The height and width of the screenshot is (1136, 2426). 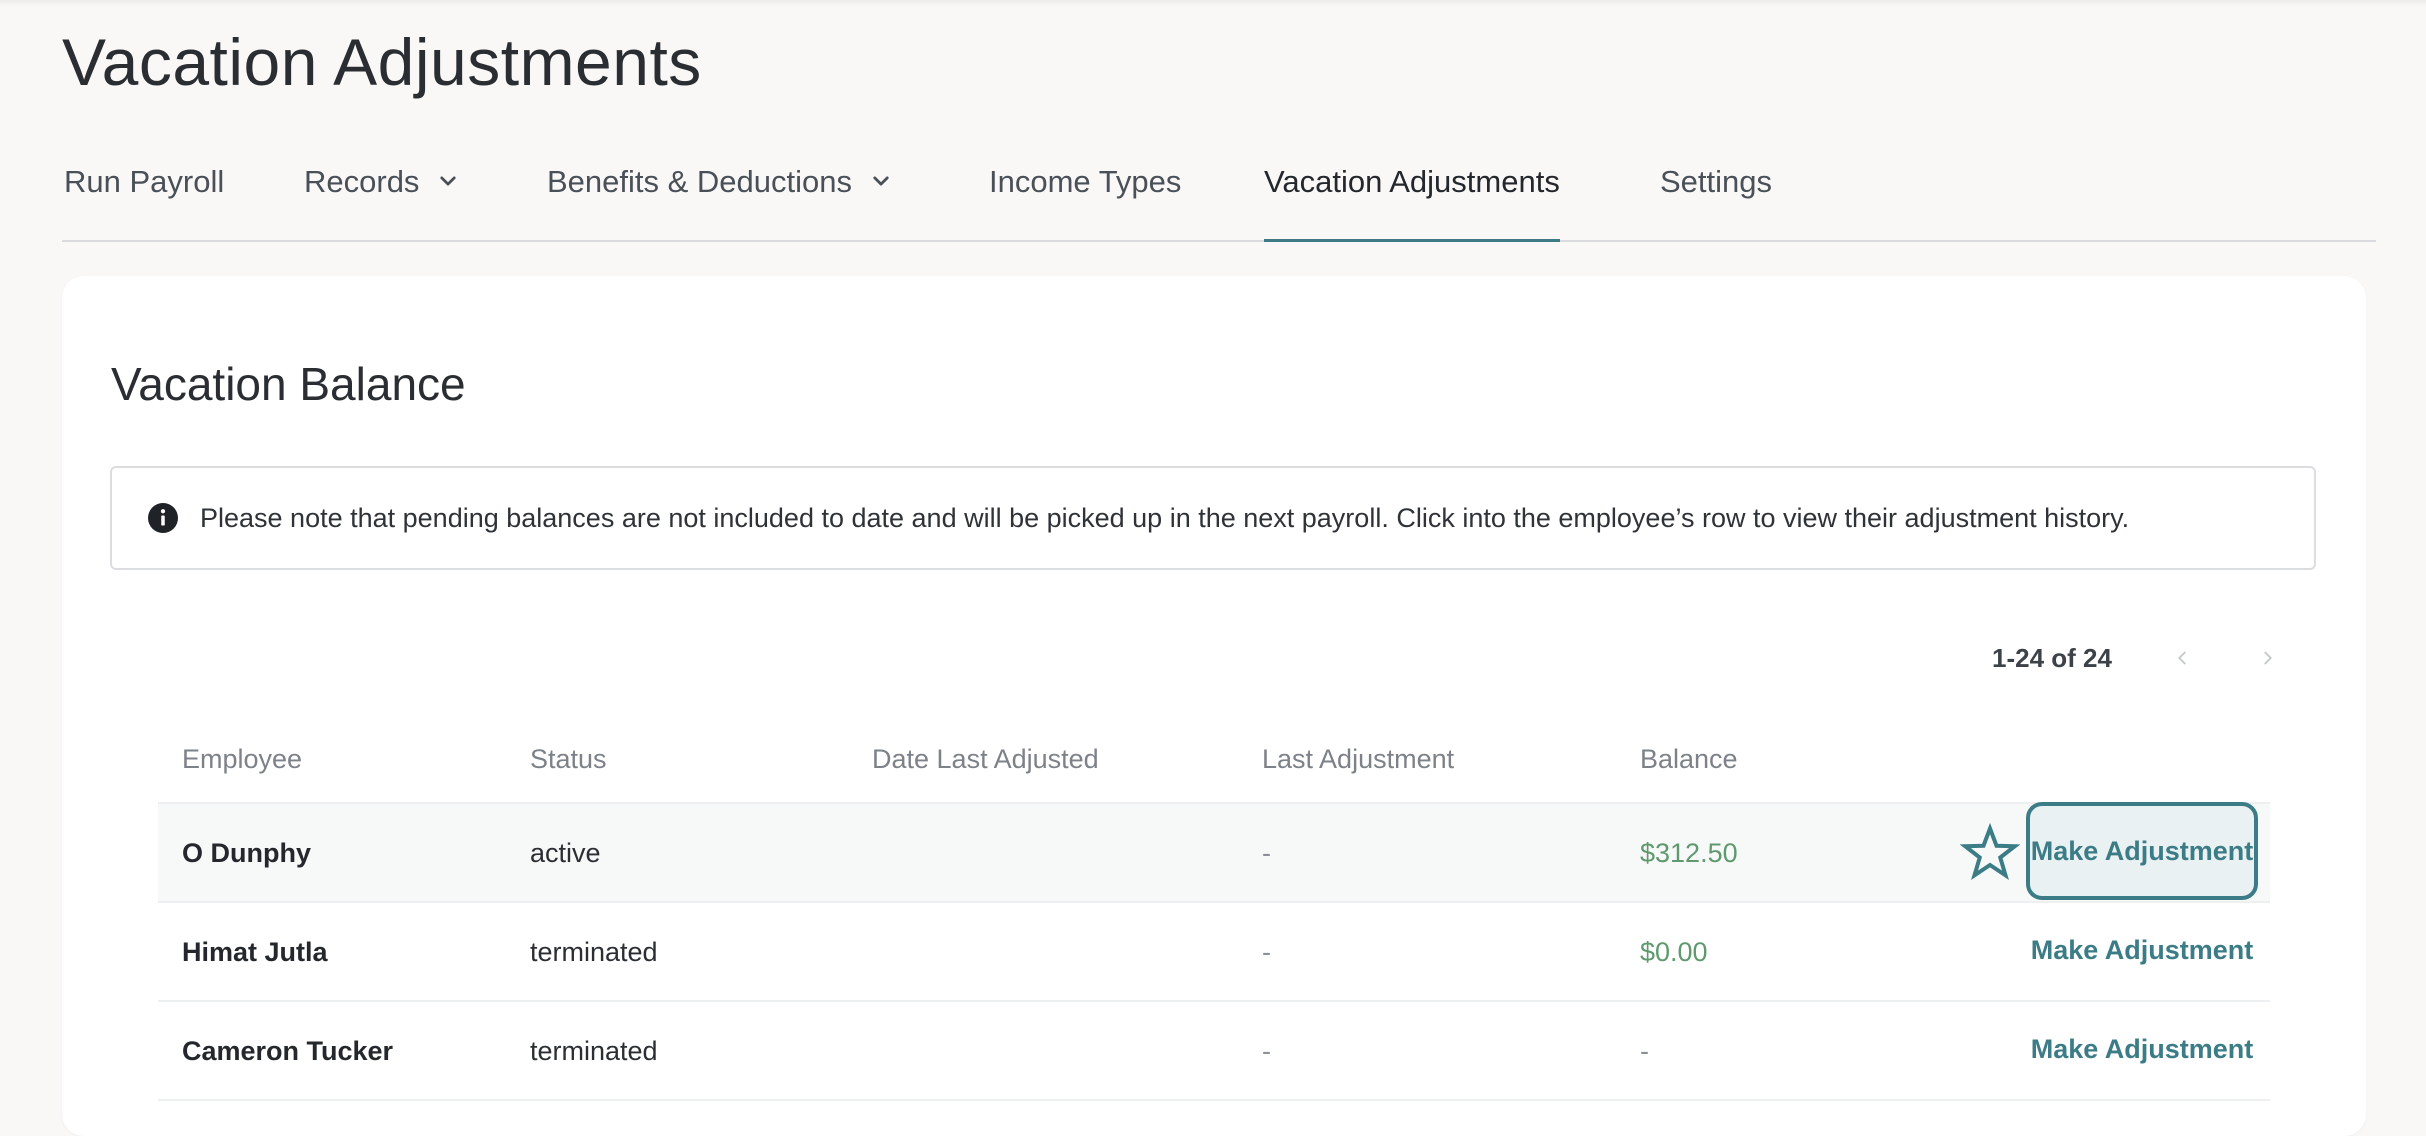 What do you see at coordinates (2052, 657) in the screenshot?
I see `pagination-count: 1-24 of 24` at bounding box center [2052, 657].